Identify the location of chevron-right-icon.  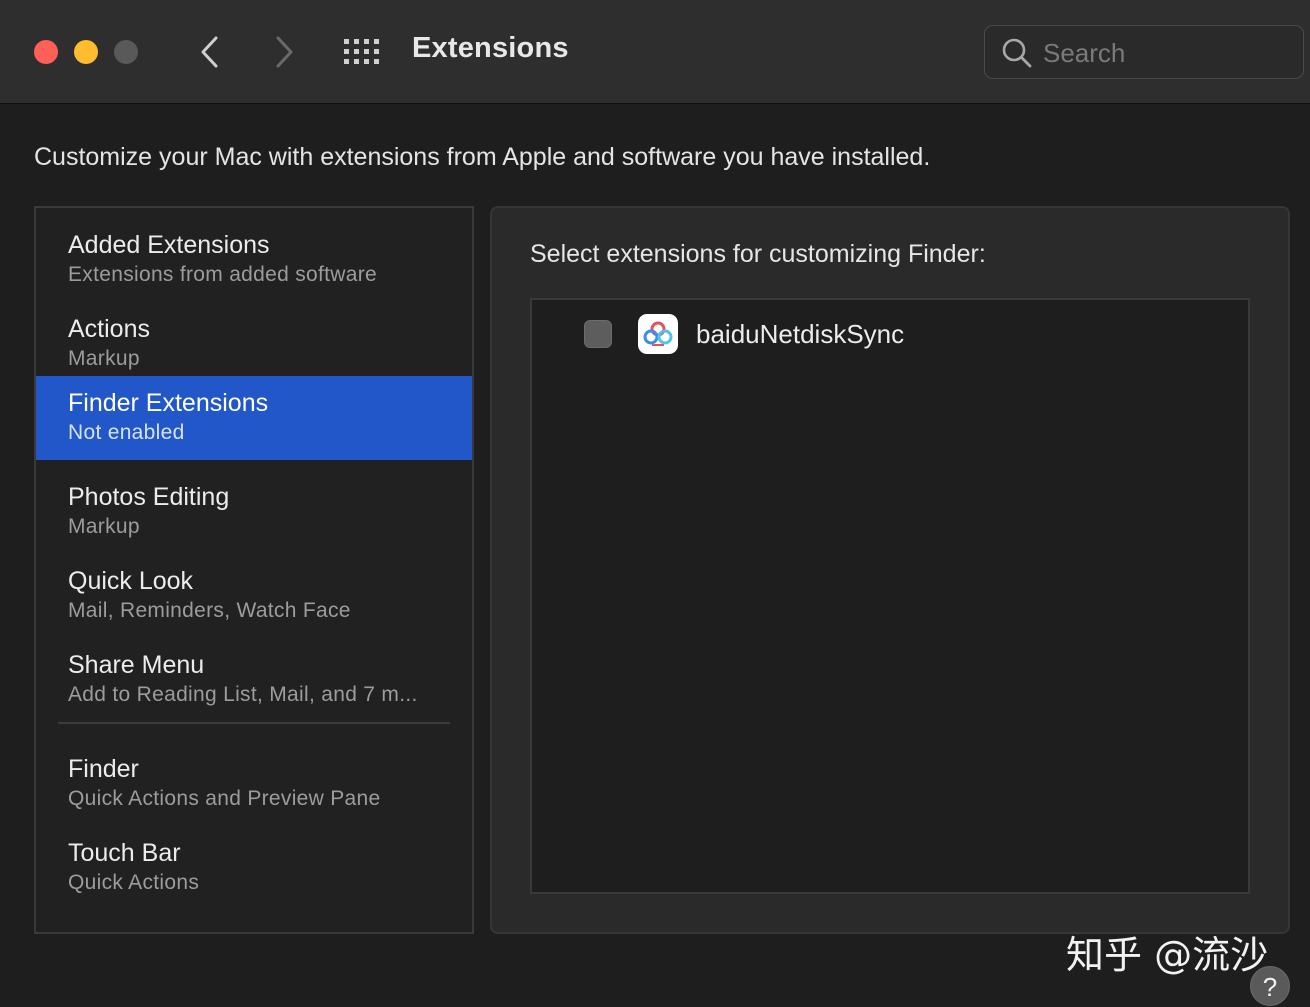
(284, 52).